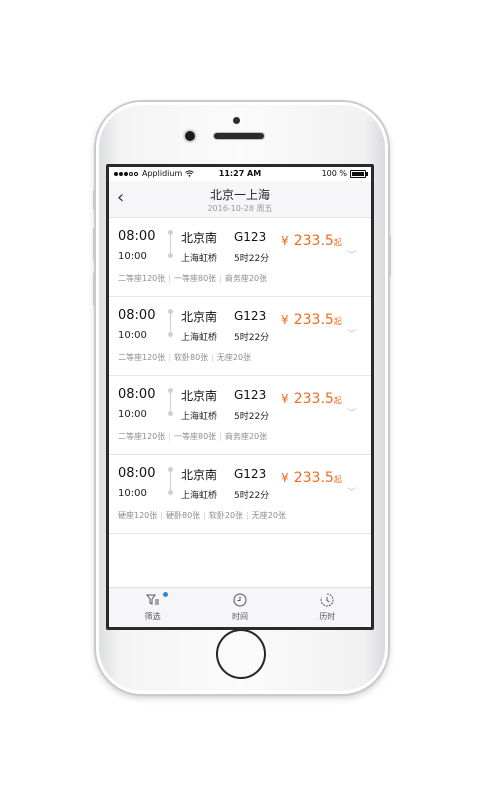  What do you see at coordinates (239, 136) in the screenshot?
I see `earpiece-speaker` at bounding box center [239, 136].